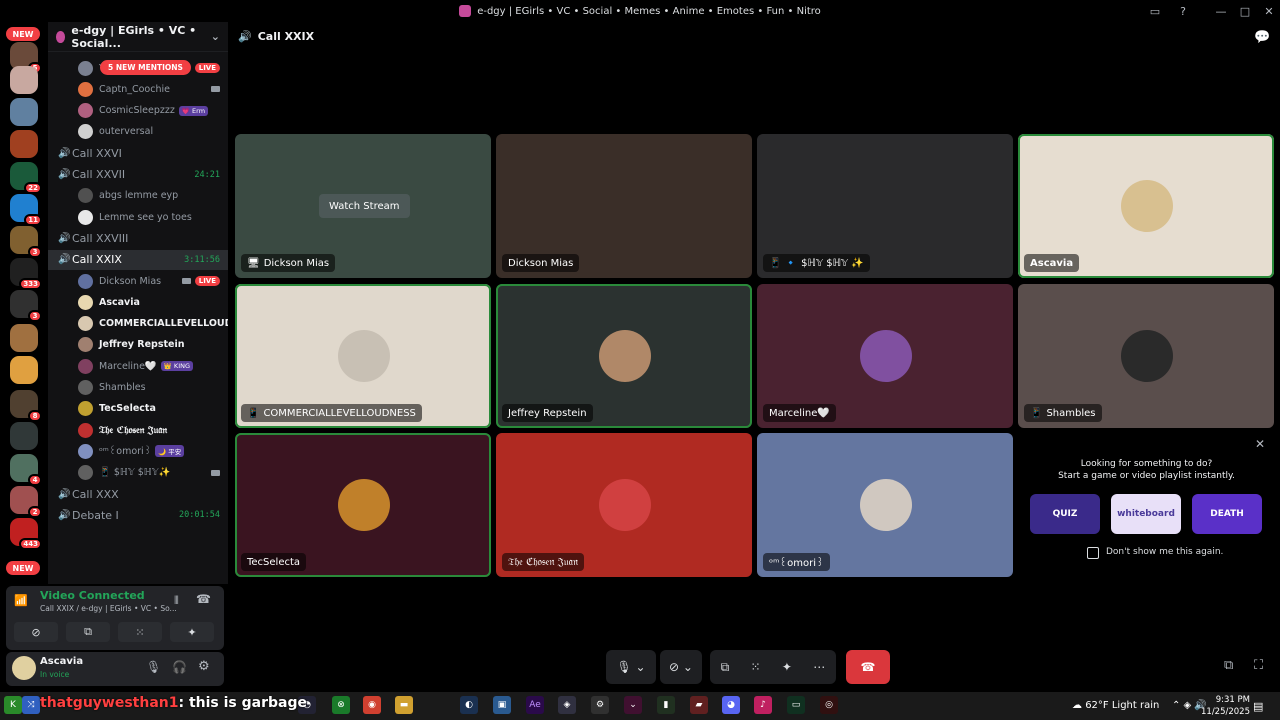 This screenshot has width=1280, height=720. I want to click on taskbar-app-icon: ▭, so click(796, 705).